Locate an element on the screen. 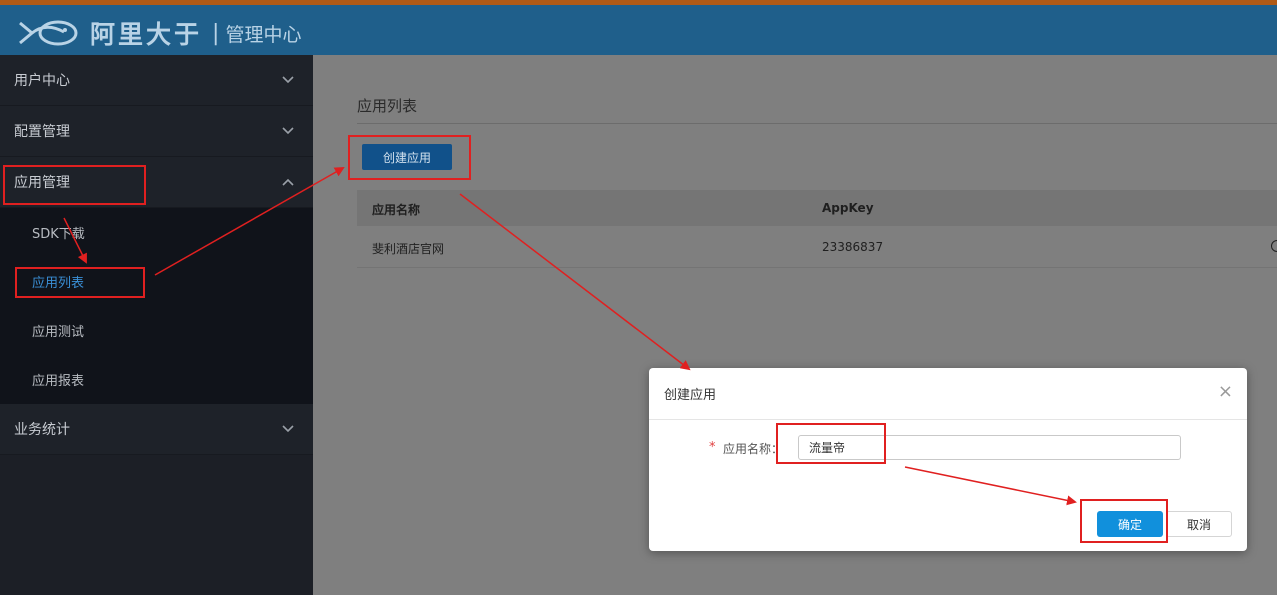 This screenshot has width=1277, height=595. cell-appkey: 23386837 is located at coordinates (853, 247).